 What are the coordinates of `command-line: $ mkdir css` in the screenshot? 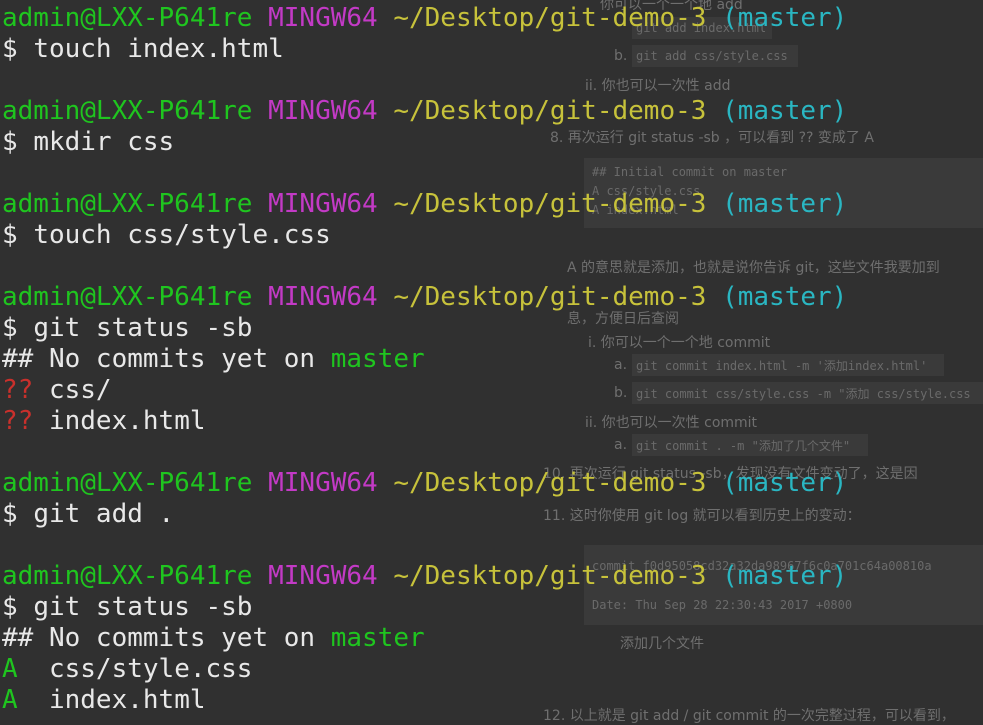 It's located at (88, 142).